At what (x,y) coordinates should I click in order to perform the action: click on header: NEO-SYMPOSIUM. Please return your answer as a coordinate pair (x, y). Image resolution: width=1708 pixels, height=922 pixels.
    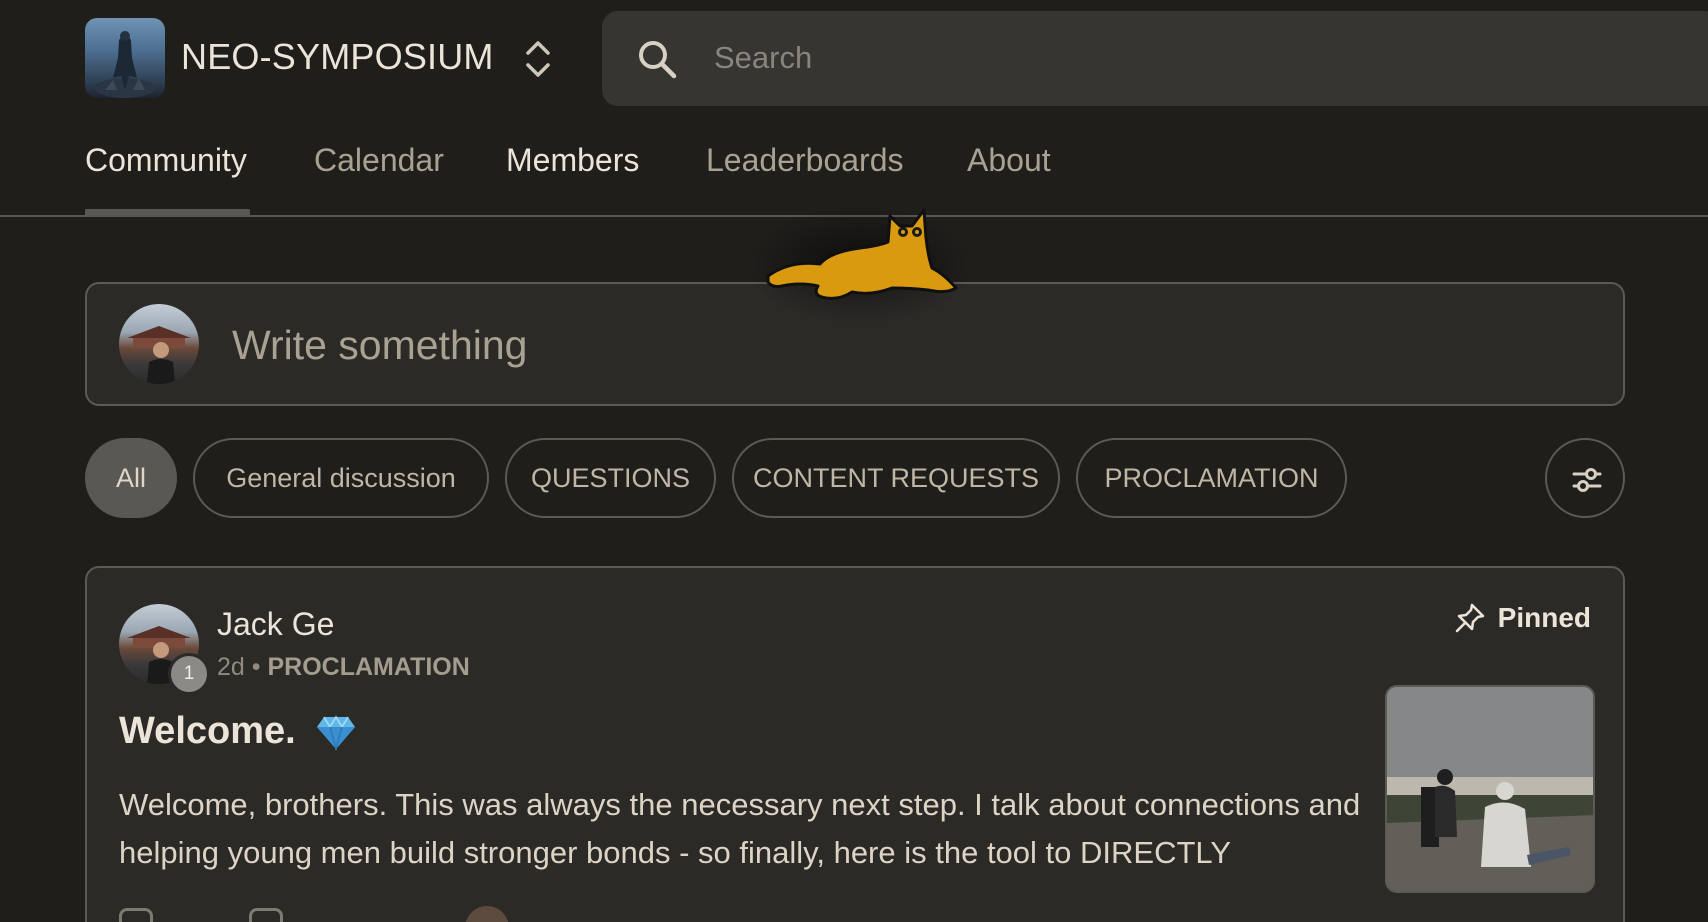
    Looking at the image, I should click on (854, 55).